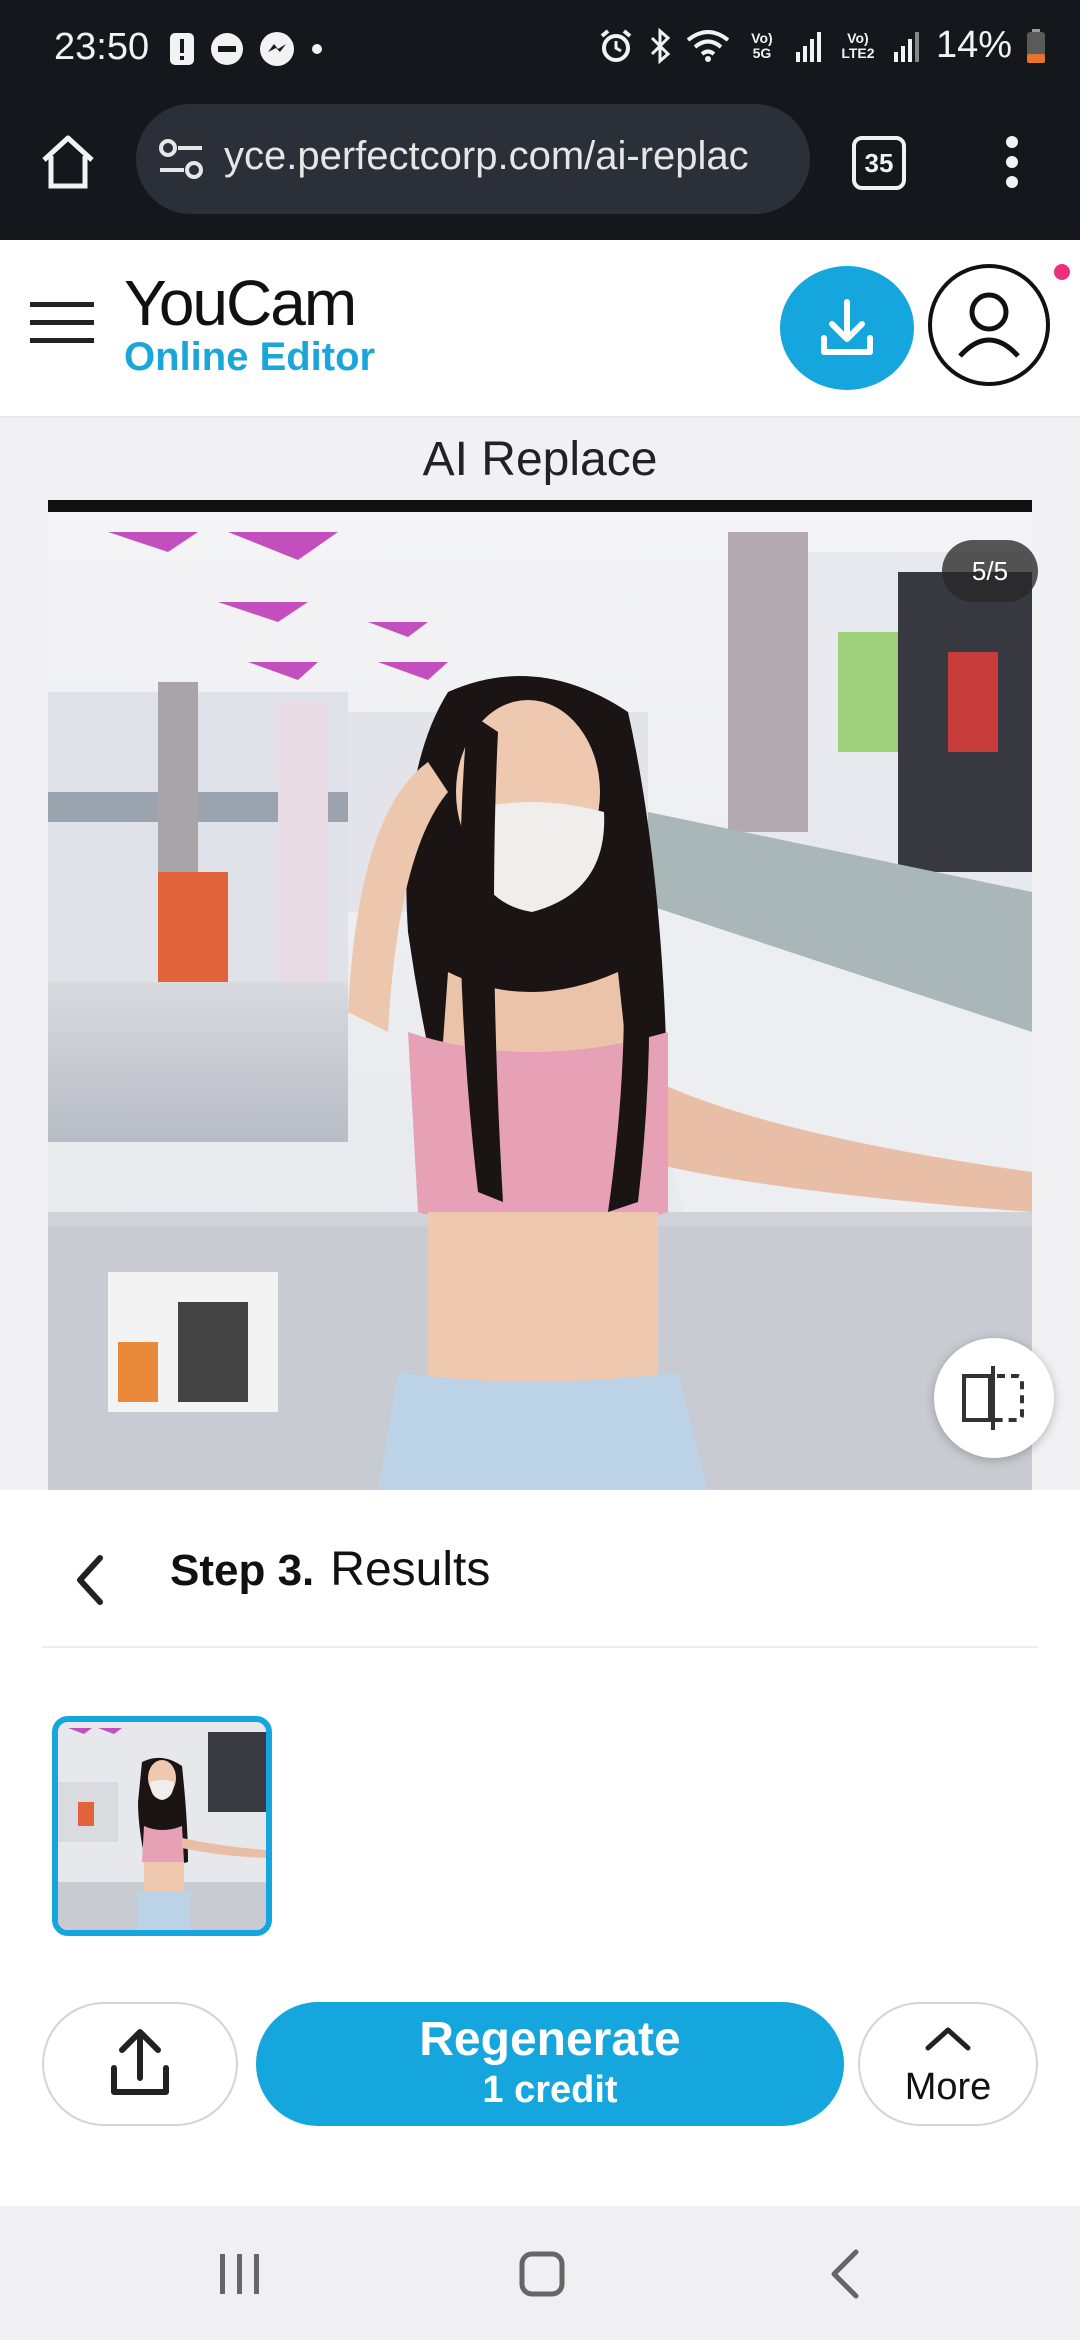 This screenshot has width=1080, height=2340. What do you see at coordinates (822, 45) in the screenshot?
I see `system-icons: Vo) 5G Vo) LTE2 14%` at bounding box center [822, 45].